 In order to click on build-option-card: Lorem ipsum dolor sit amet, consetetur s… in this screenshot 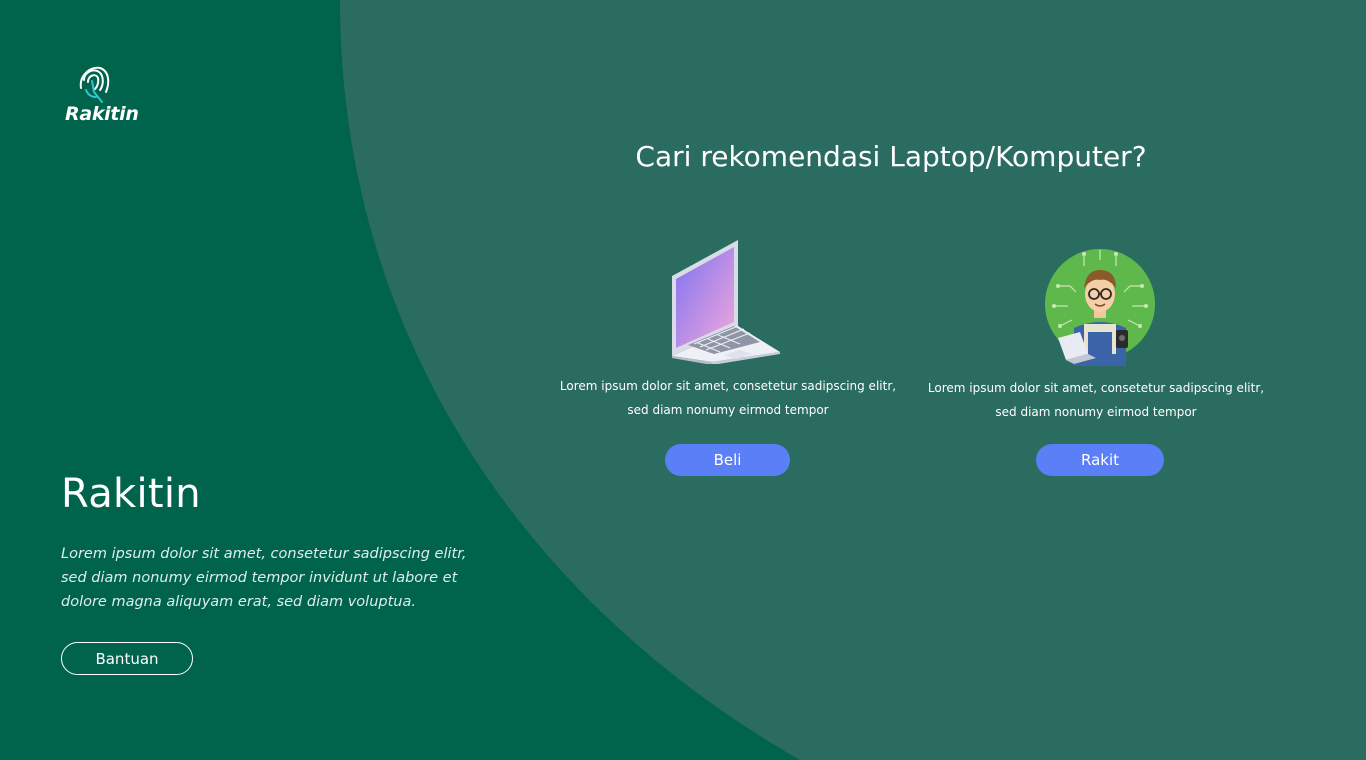, I will do `click(1096, 356)`.